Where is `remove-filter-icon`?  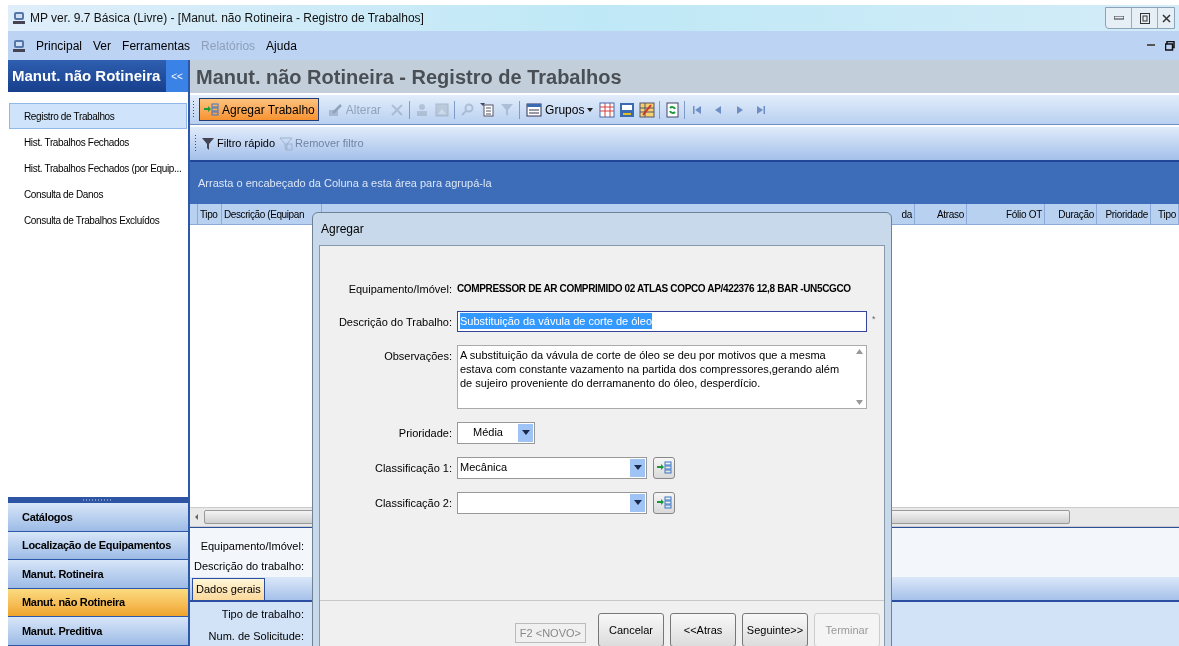 remove-filter-icon is located at coordinates (286, 143).